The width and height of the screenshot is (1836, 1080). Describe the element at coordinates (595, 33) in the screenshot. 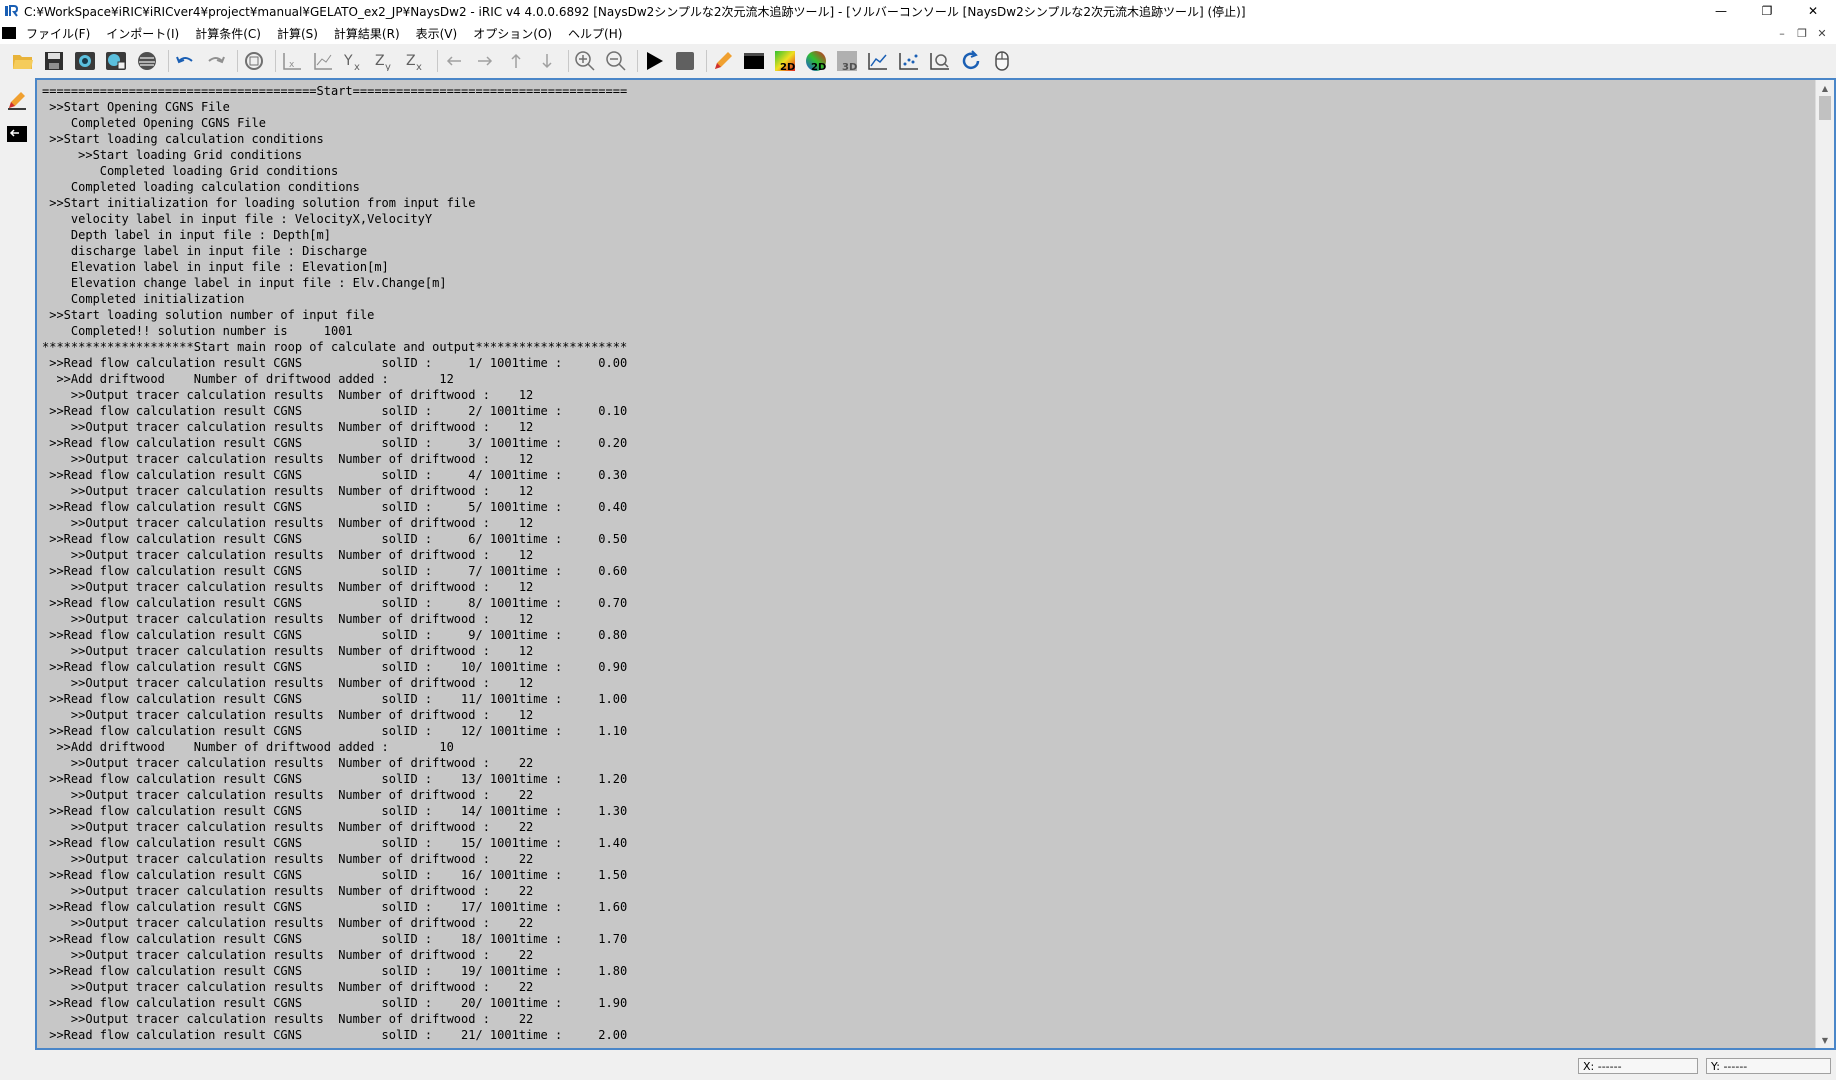

I see `menu-help: ヘルプ(H)` at that location.